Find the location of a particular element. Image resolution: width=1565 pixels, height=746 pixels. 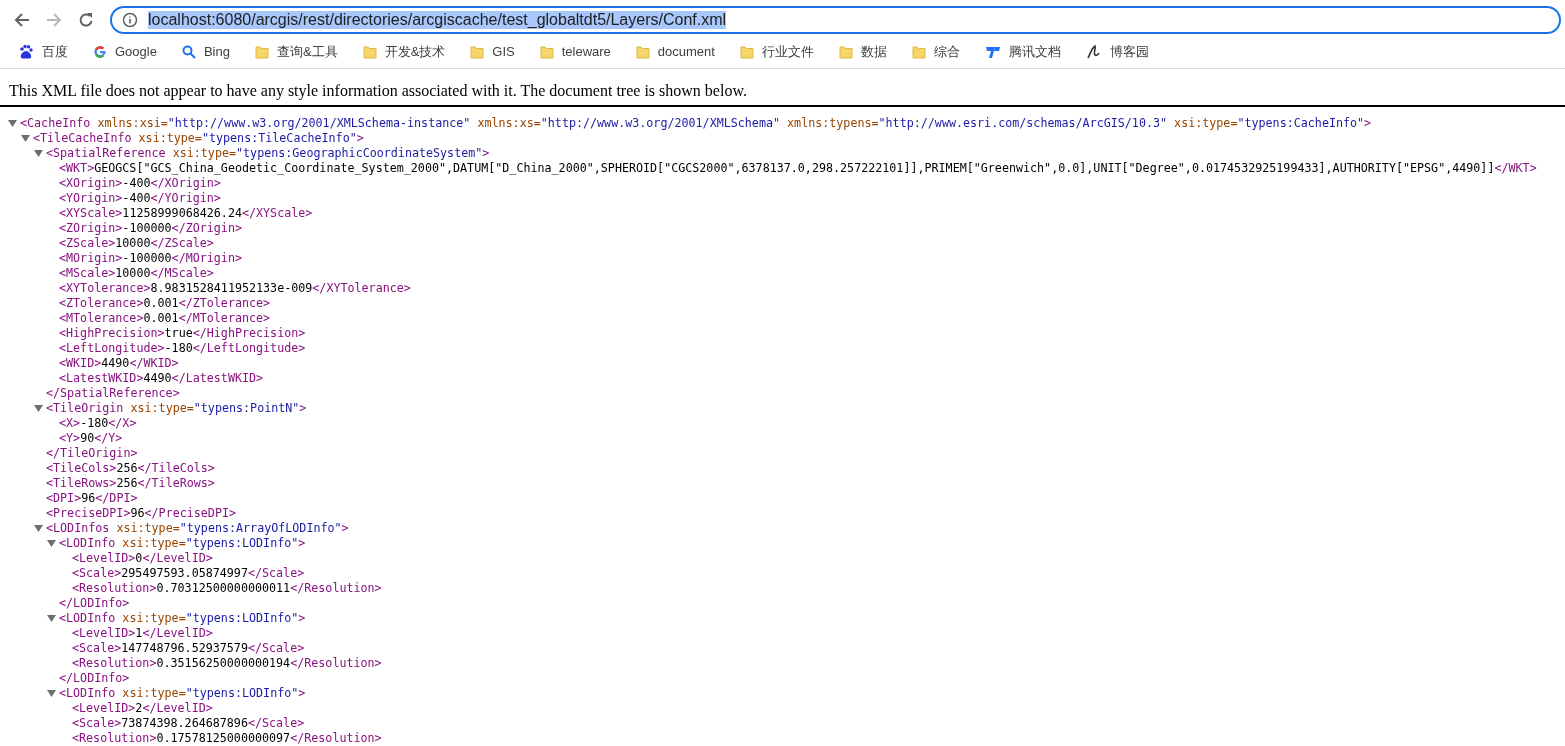

brush-logo-icon is located at coordinates (1093, 51).